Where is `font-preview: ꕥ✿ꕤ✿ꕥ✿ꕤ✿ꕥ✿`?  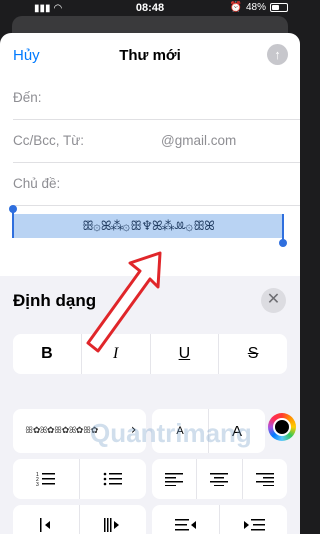 font-preview: ꕥ✿ꕤ✿ꕥ✿ꕤ✿ꕥ✿ is located at coordinates (61, 431).